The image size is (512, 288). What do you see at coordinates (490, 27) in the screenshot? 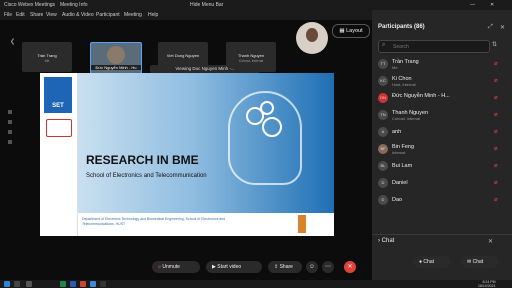
I see `popout-icon: ⤢` at bounding box center [490, 27].